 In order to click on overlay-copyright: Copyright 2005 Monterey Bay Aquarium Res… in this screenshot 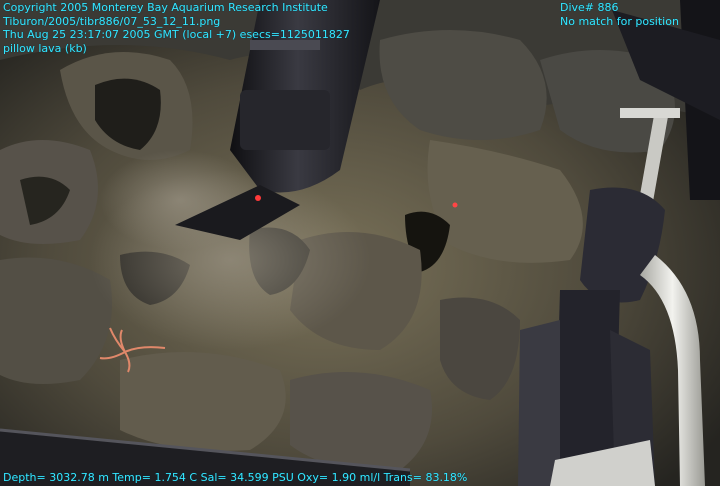, I will do `click(165, 7)`.